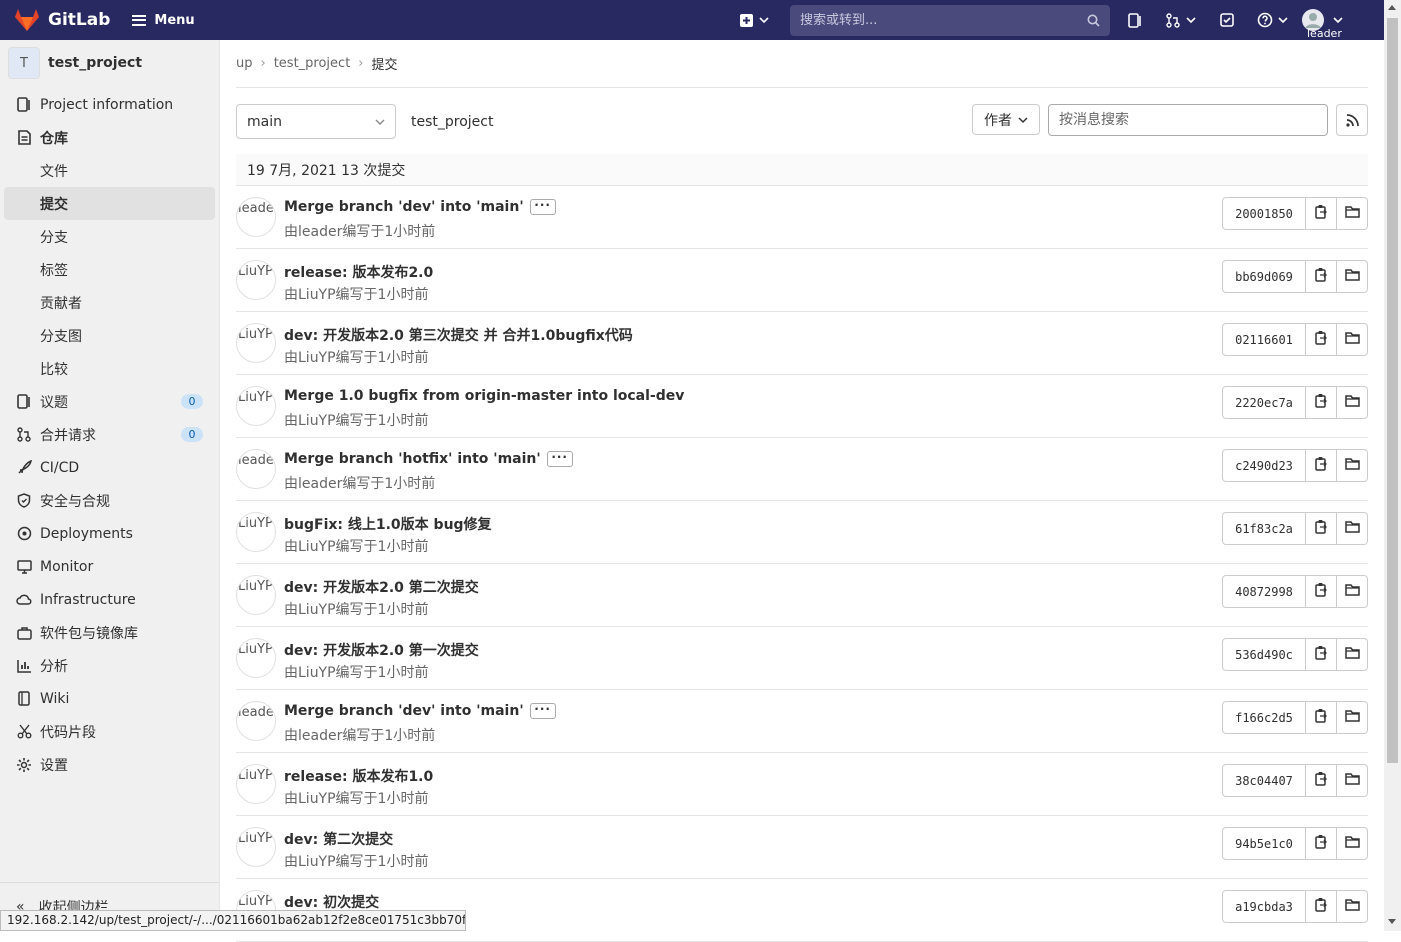 This screenshot has height=942, width=1401. Describe the element at coordinates (1264, 465) in the screenshot. I see `commit-sha-link: c2490d23` at that location.